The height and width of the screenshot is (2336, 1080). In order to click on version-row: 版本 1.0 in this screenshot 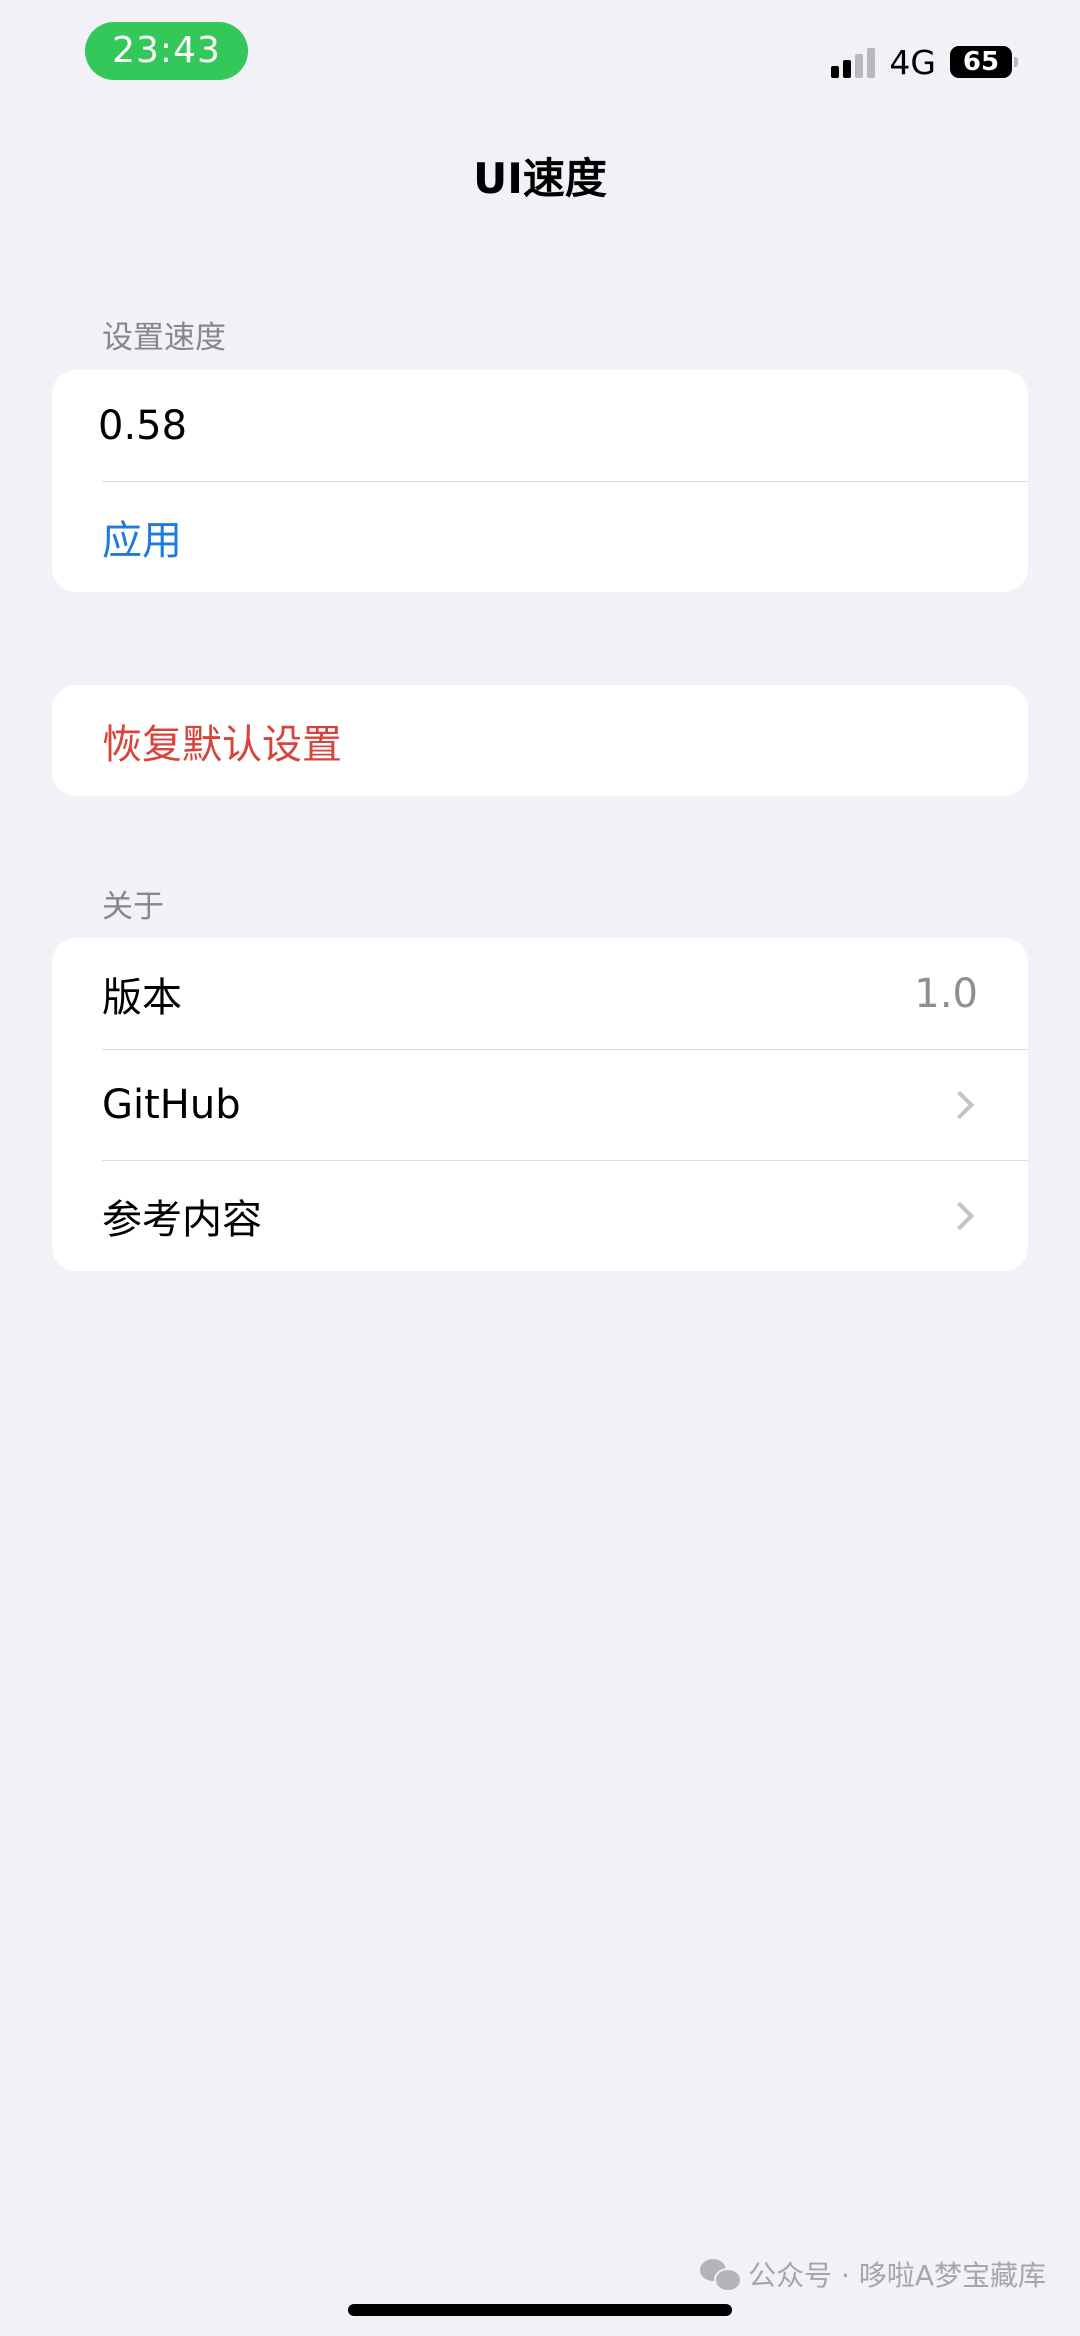, I will do `click(540, 993)`.